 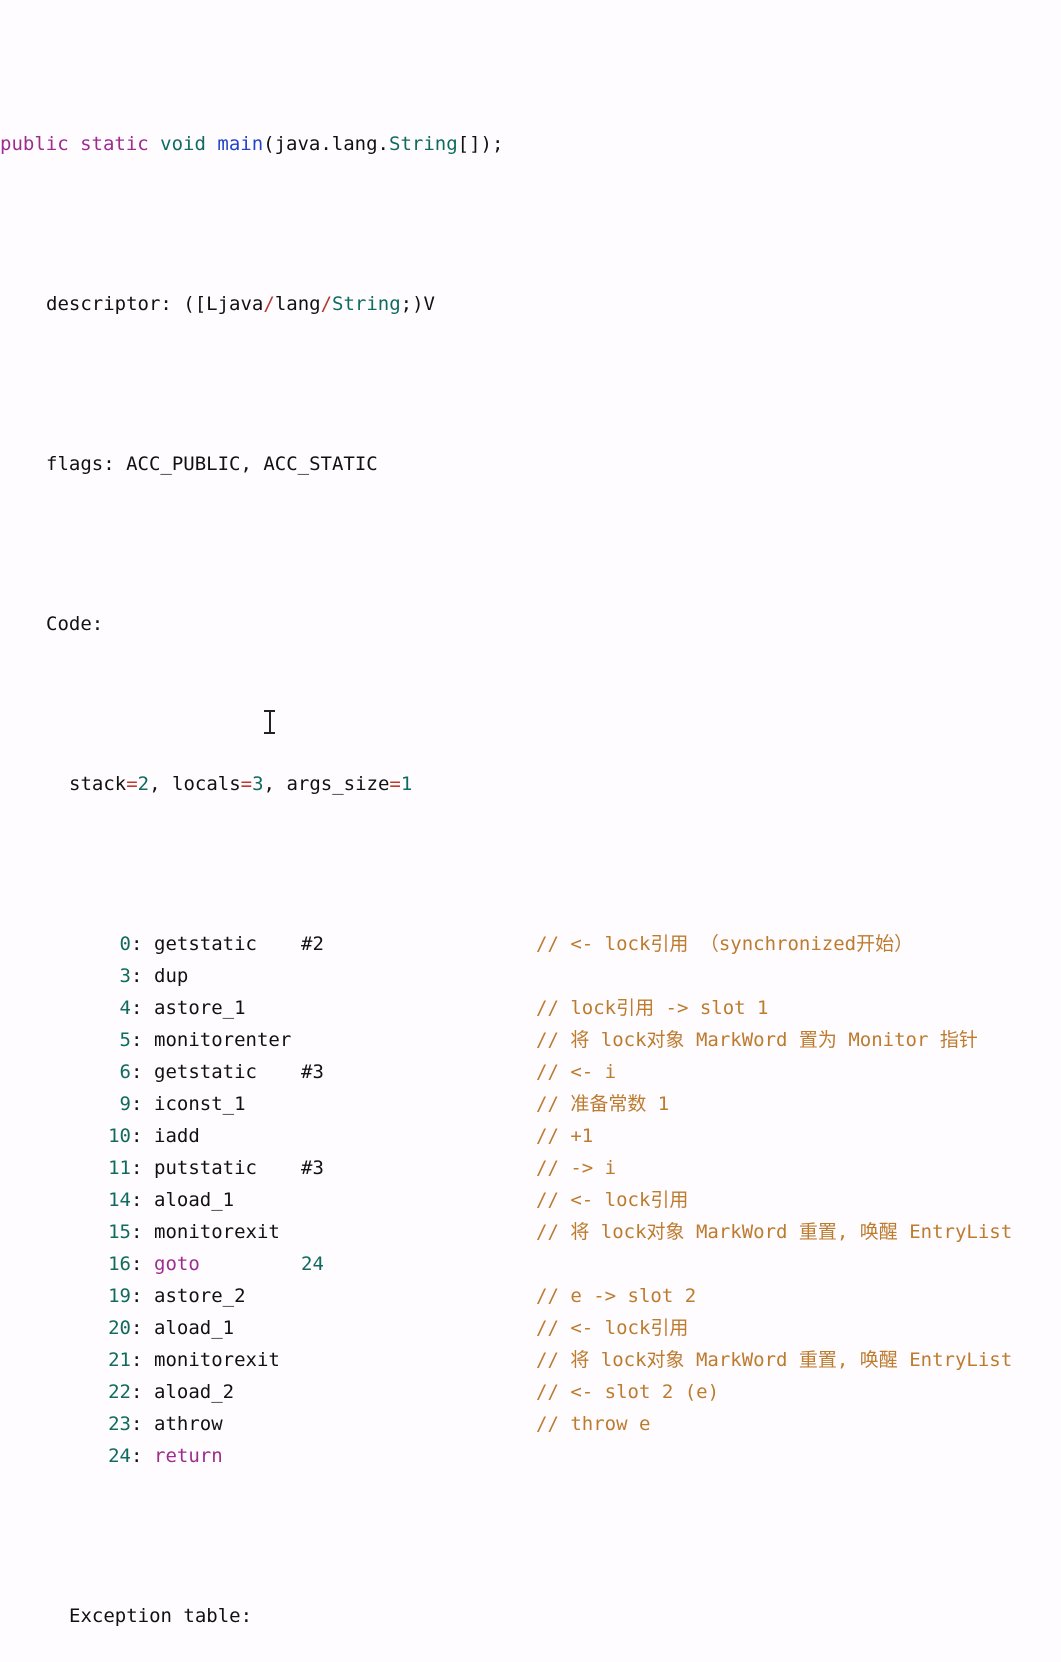 I want to click on instruction-offset: 19, so click(x=119, y=1296).